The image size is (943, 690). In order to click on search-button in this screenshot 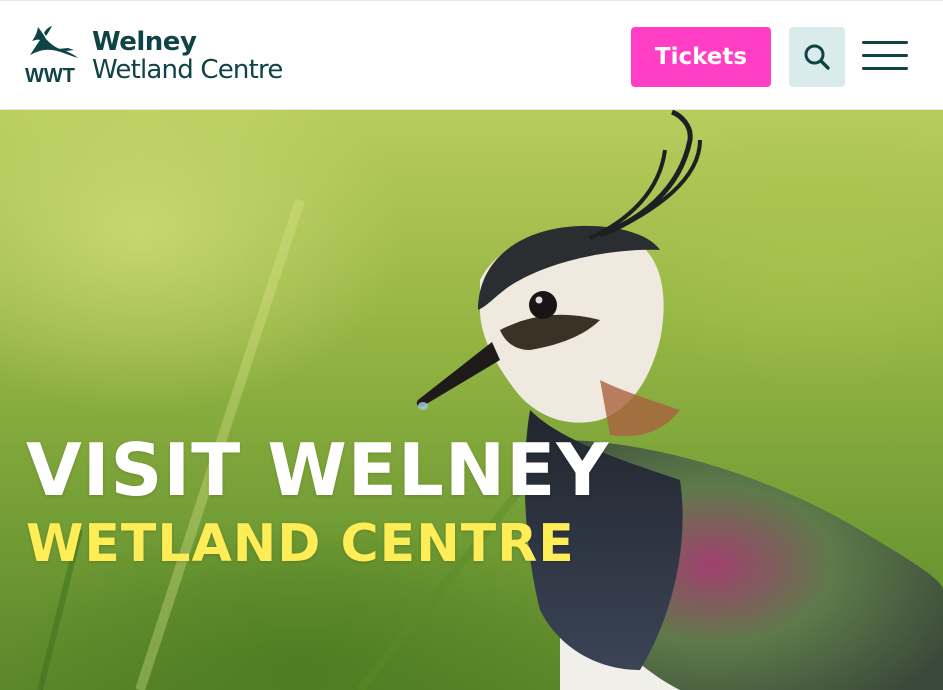, I will do `click(817, 57)`.